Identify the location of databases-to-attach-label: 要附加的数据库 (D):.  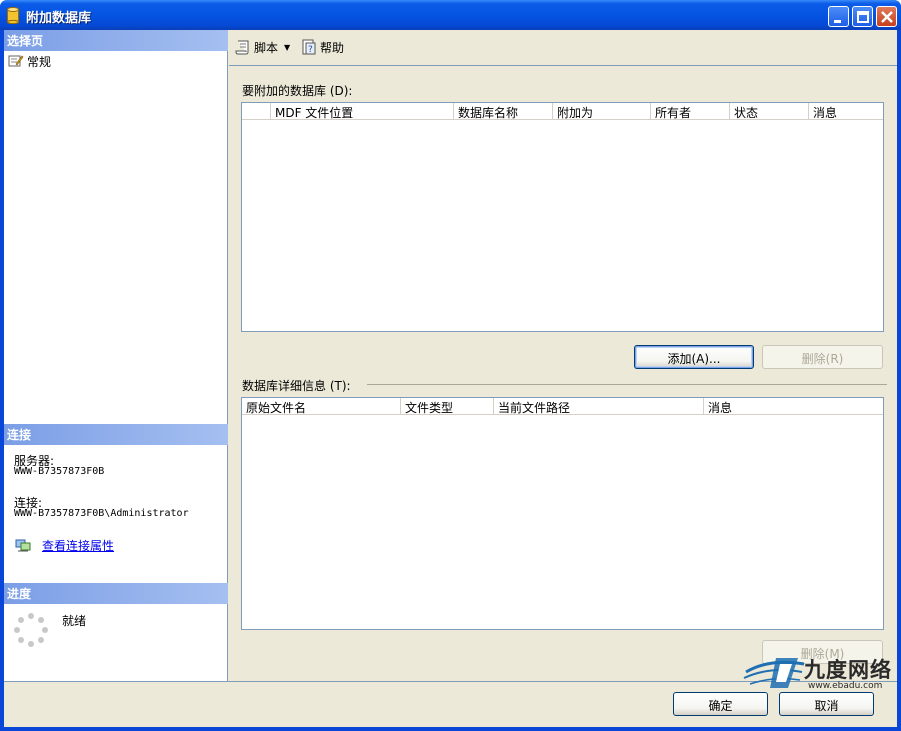
(297, 91).